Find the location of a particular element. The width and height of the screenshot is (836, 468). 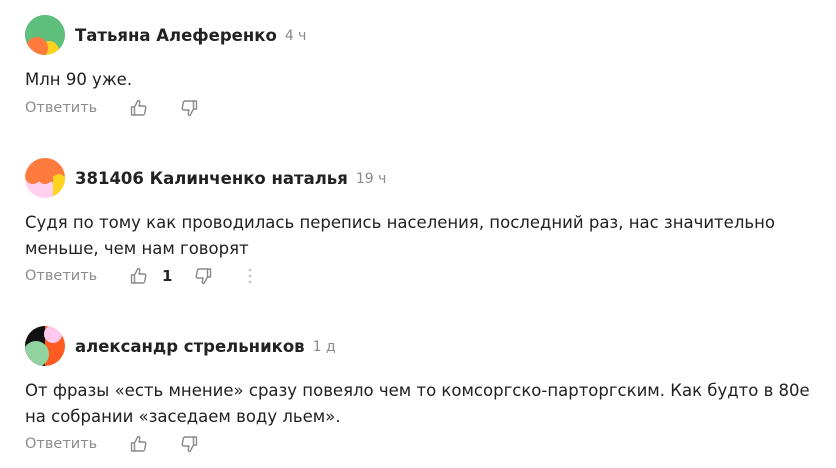

comment-actions: Ответить 1 is located at coordinates (140, 276).